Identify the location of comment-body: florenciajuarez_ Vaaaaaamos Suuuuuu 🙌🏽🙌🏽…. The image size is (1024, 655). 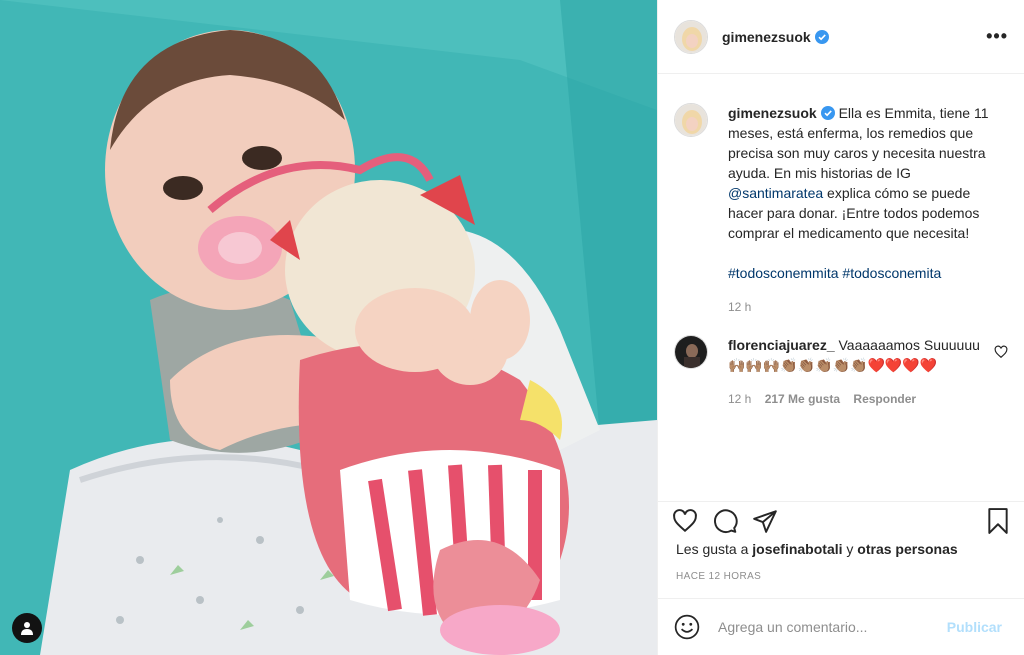
(861, 372).